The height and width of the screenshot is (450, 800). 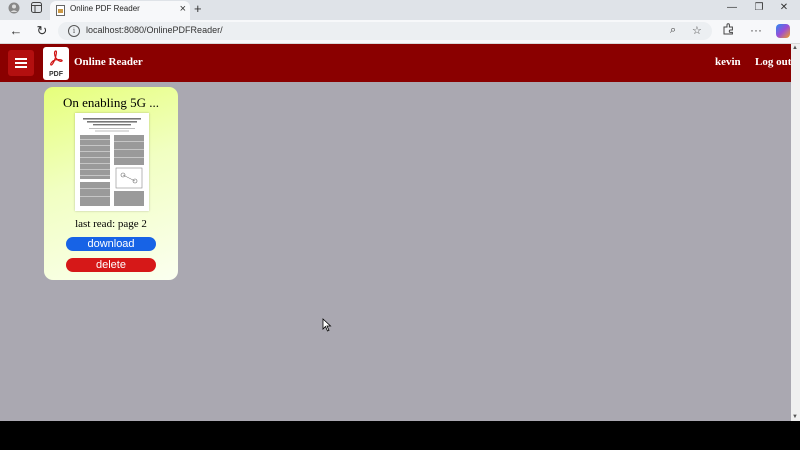 I want to click on extensions-icon, so click(x=728, y=30).